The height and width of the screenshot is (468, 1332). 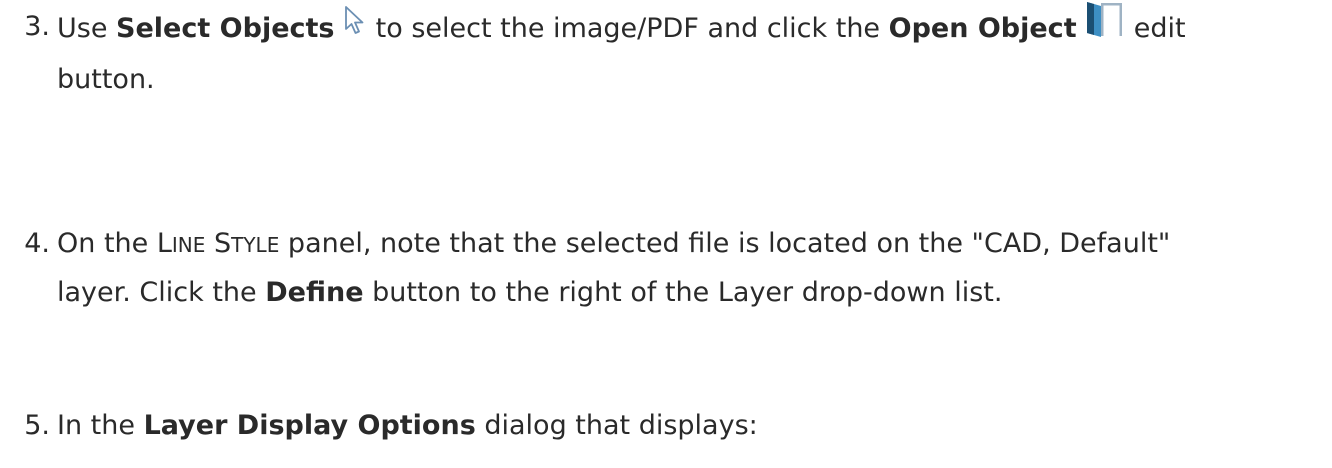 I want to click on layer-display-options-label: Layer Display Options, so click(x=309, y=425).